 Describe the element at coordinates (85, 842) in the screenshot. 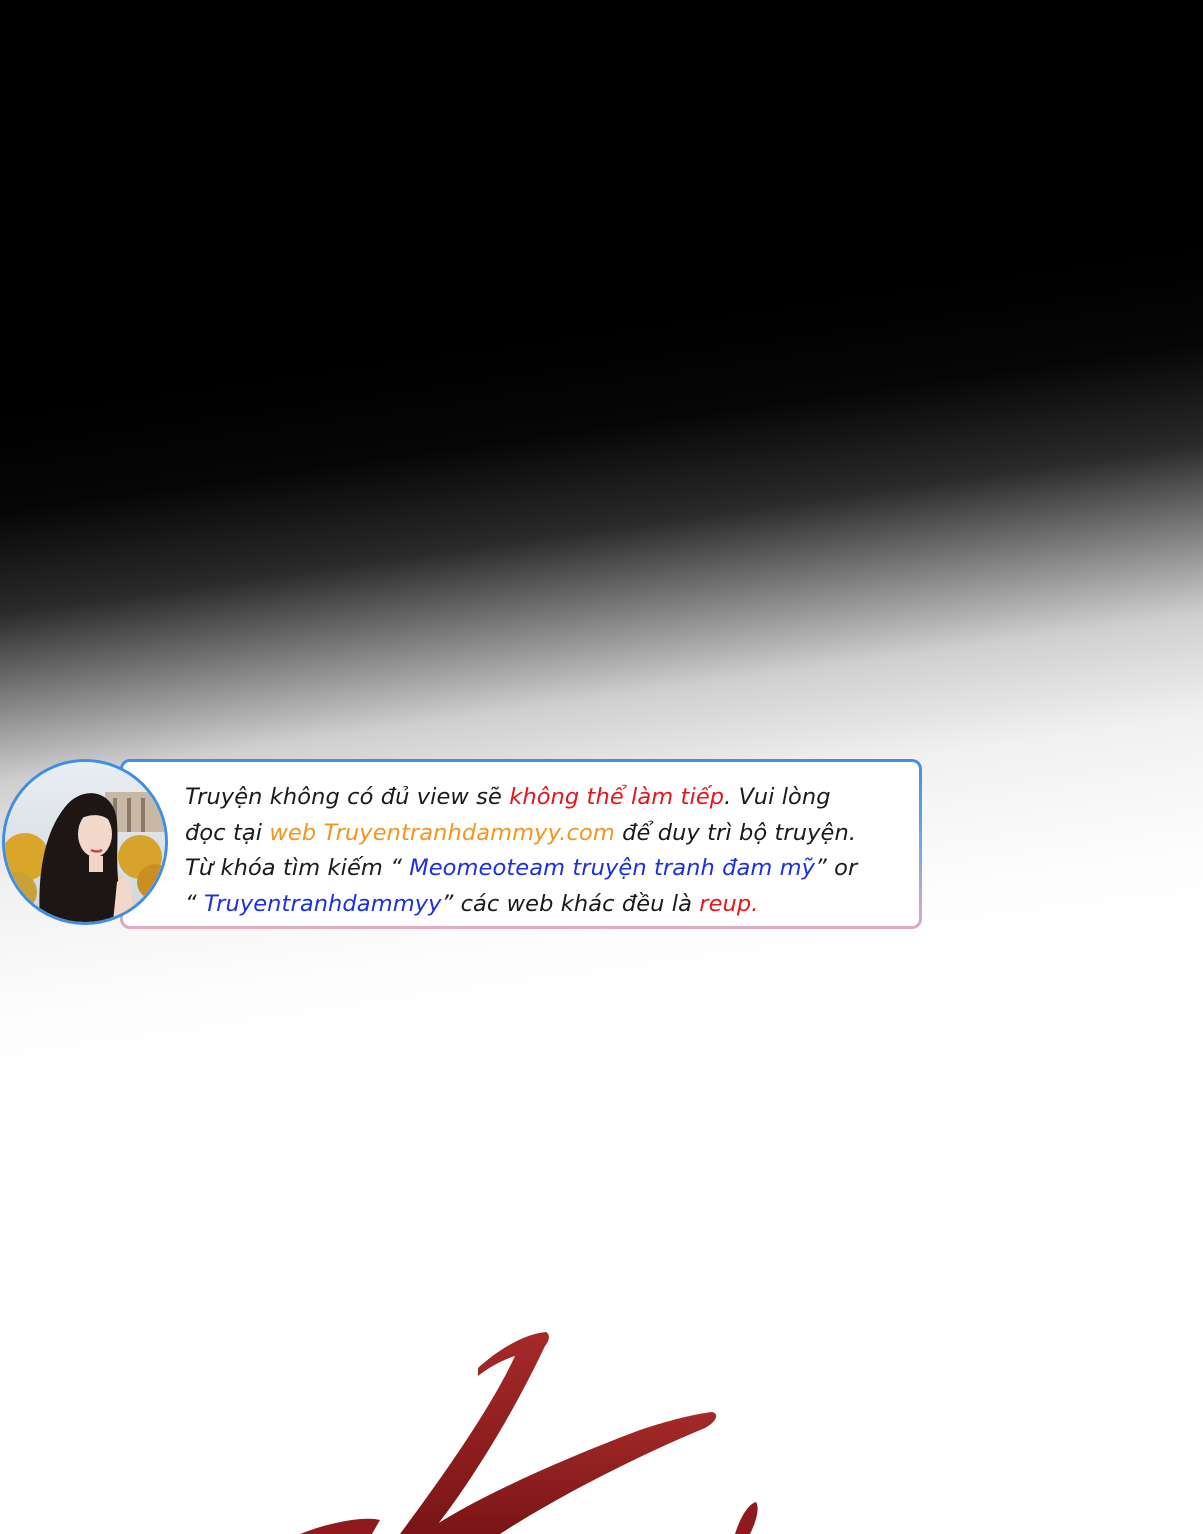

I see `avatar-portrait-icon` at that location.